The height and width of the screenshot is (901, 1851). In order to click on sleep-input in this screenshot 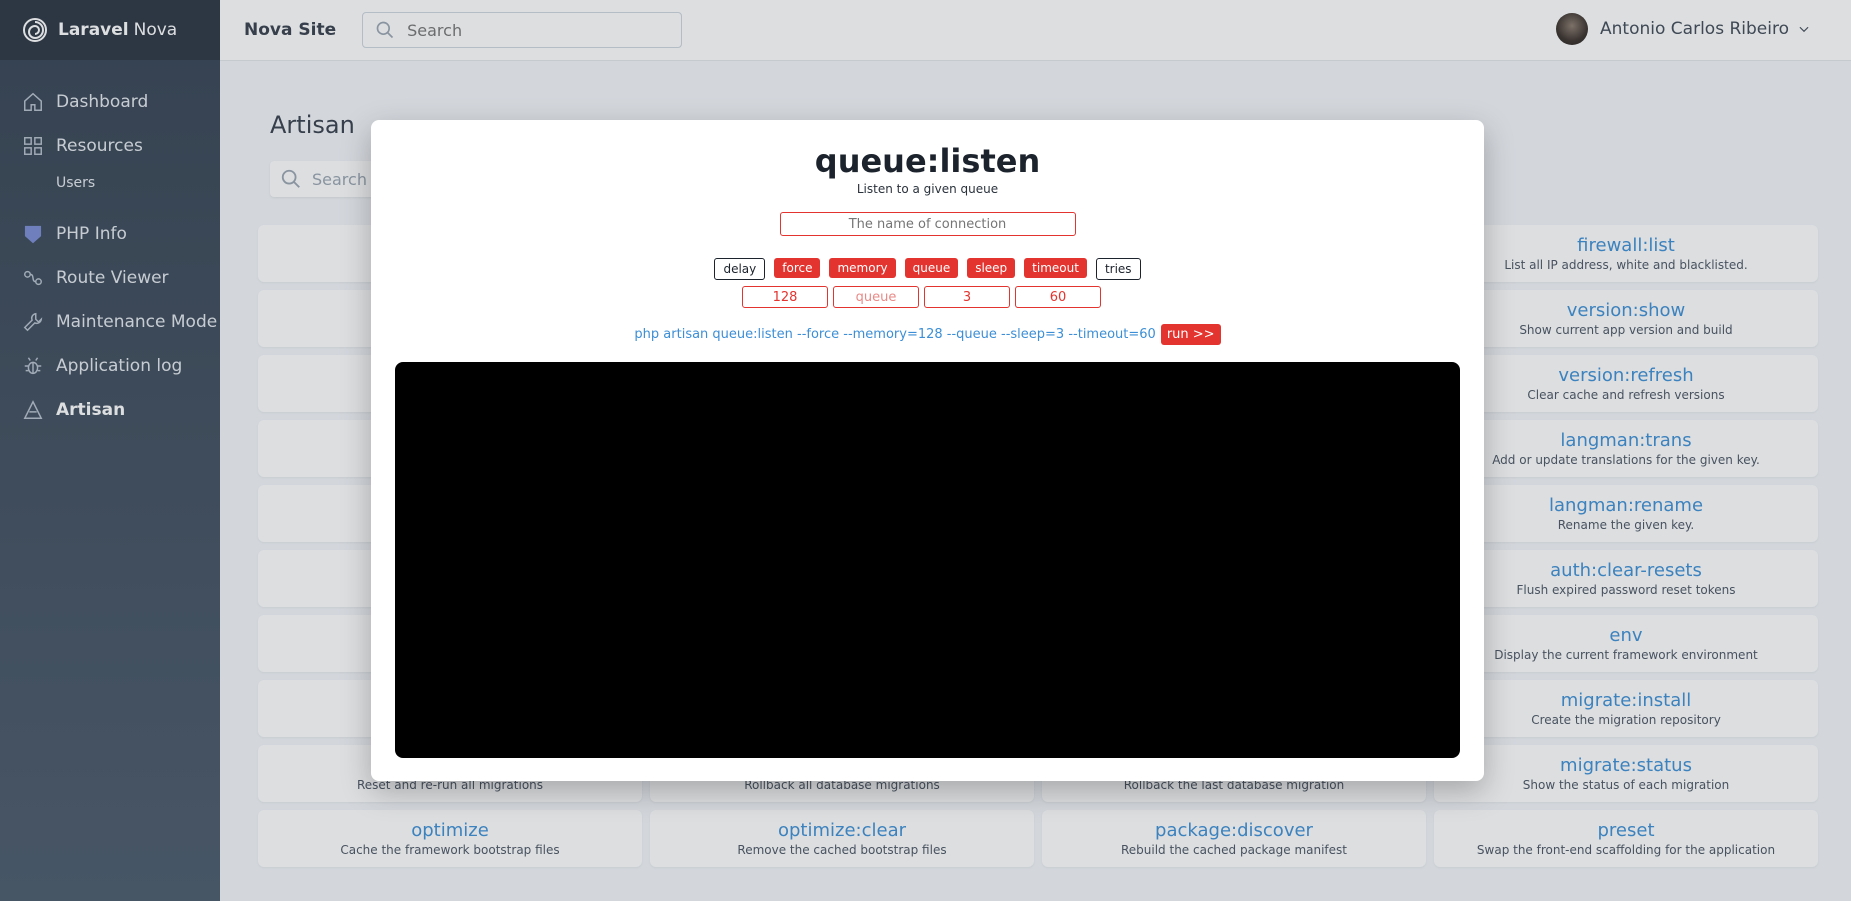, I will do `click(967, 297)`.